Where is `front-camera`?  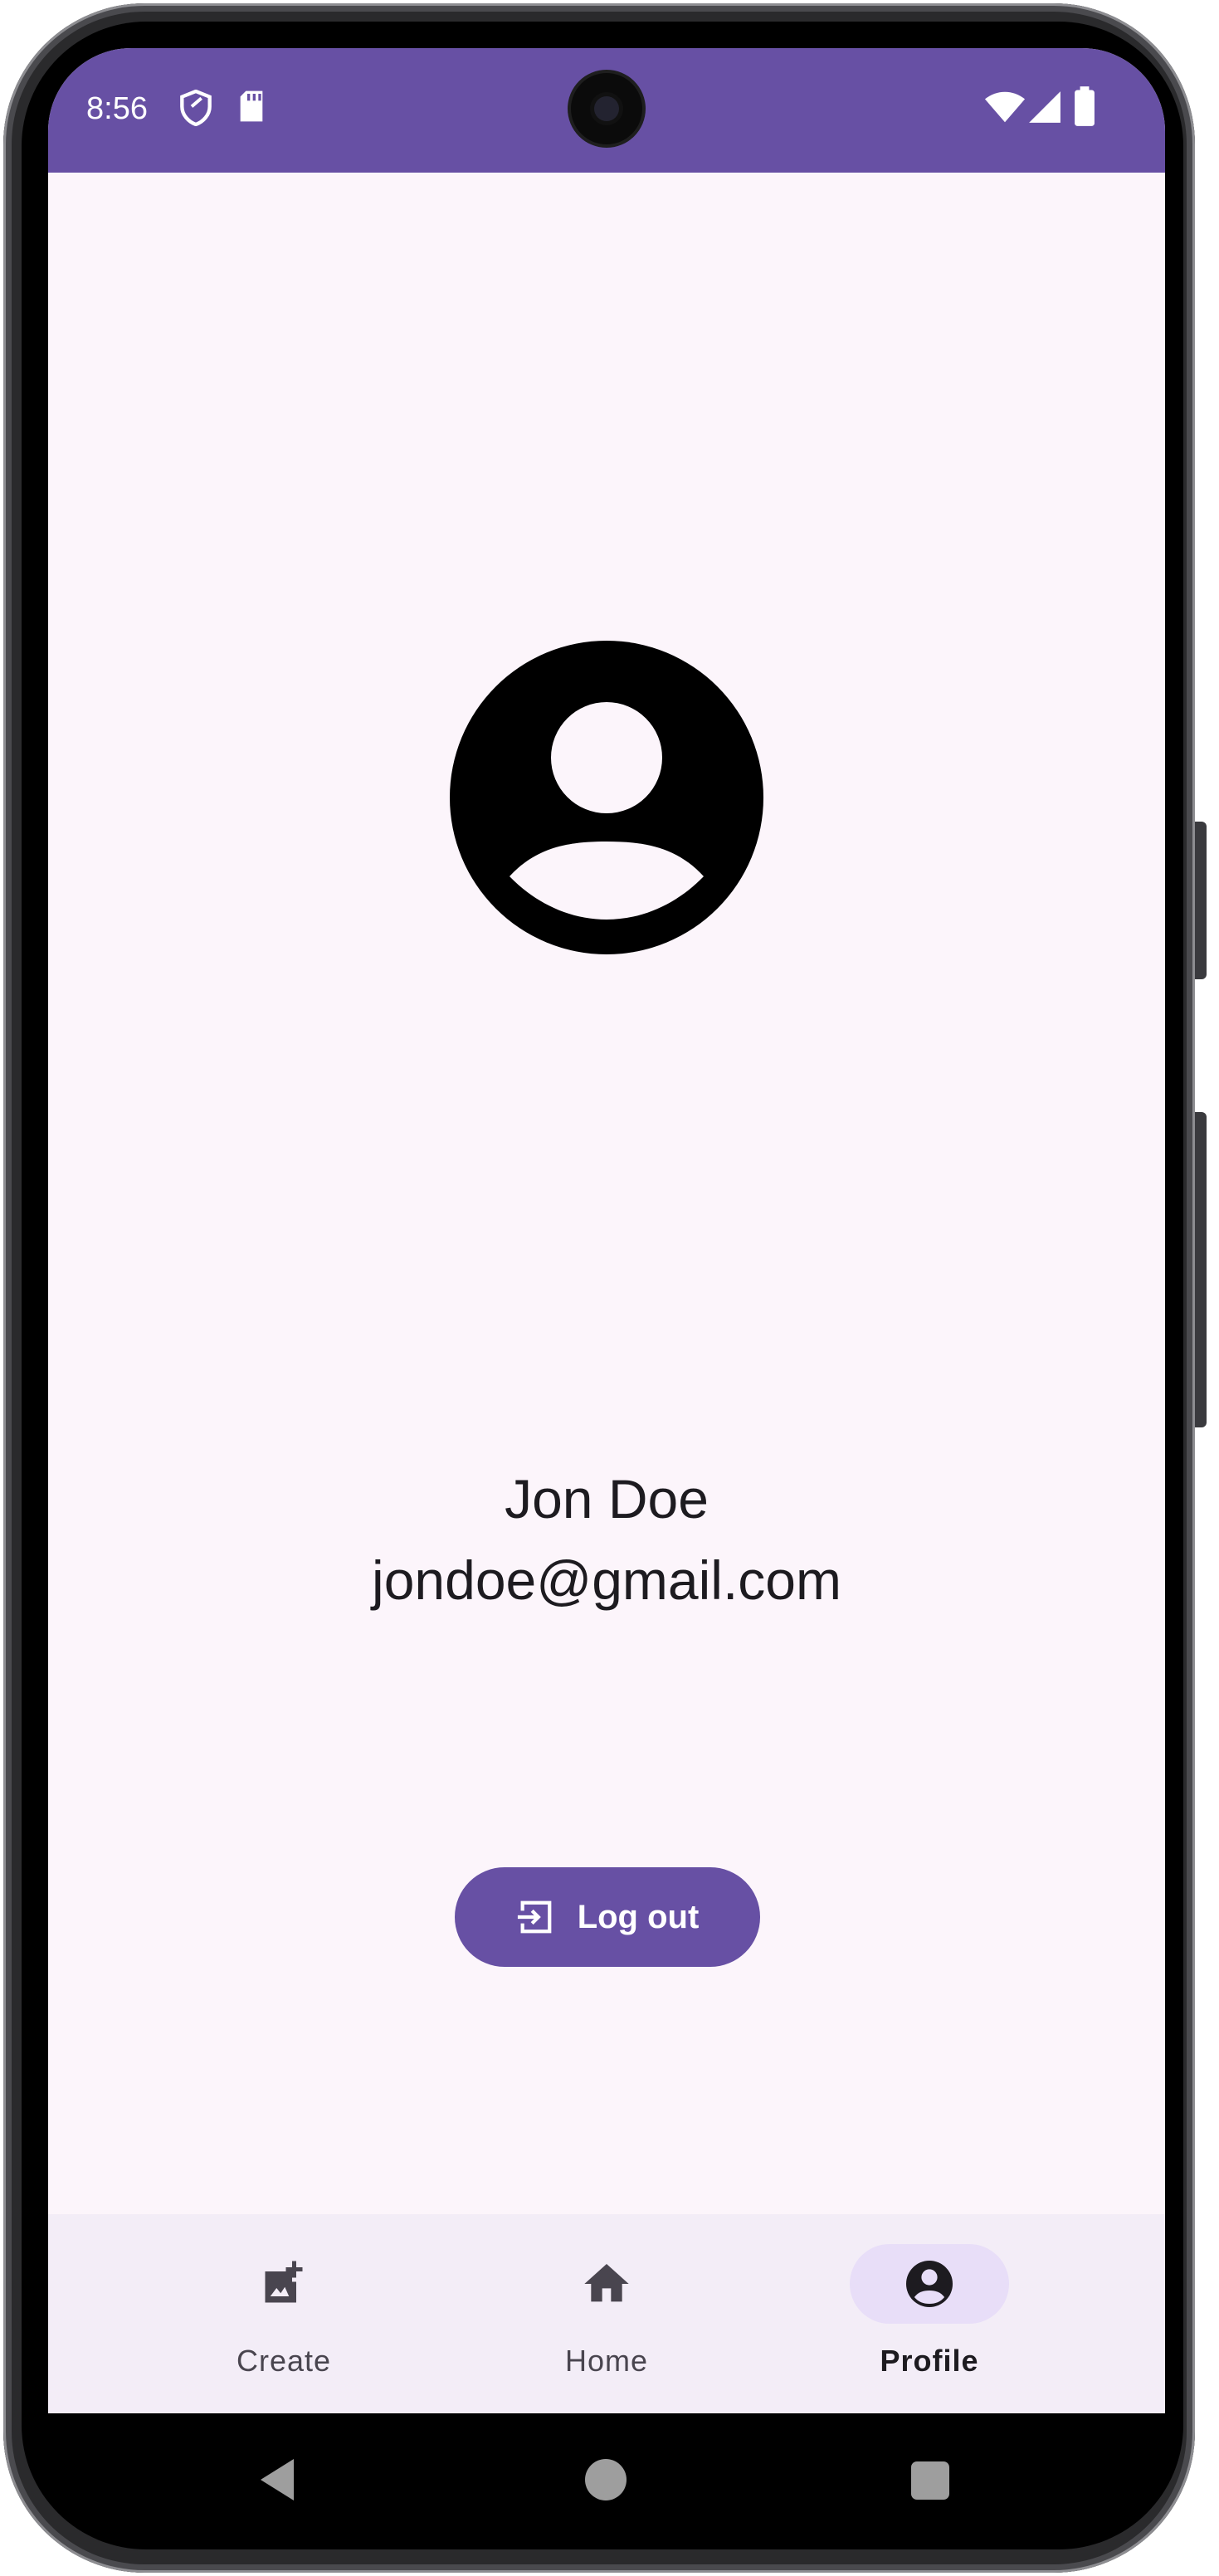 front-camera is located at coordinates (607, 109).